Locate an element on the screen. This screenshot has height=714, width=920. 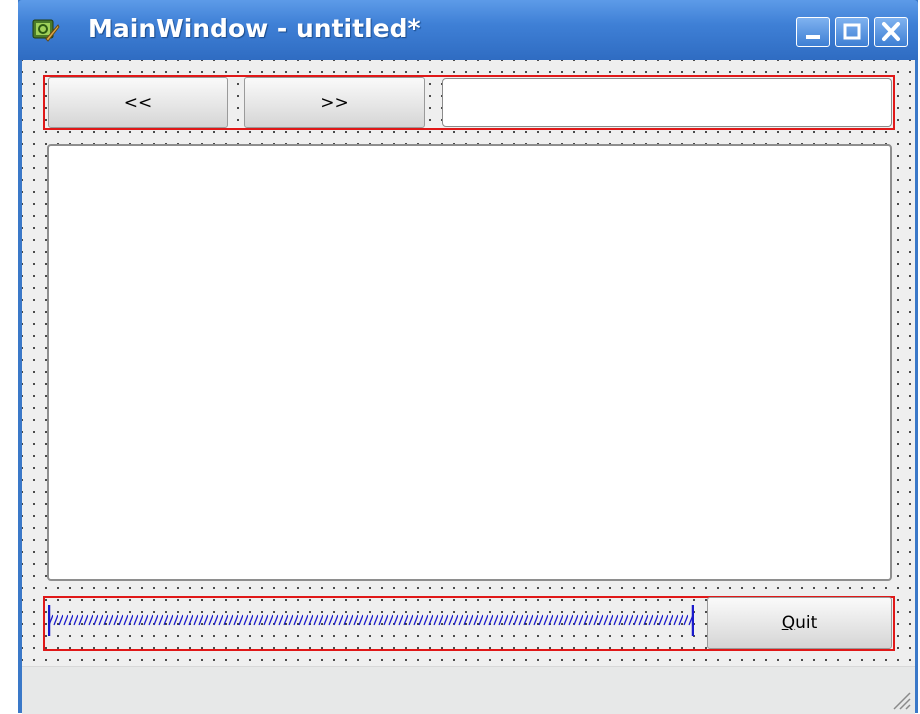
window-title: MainWindow - untitled* is located at coordinates (254, 28).